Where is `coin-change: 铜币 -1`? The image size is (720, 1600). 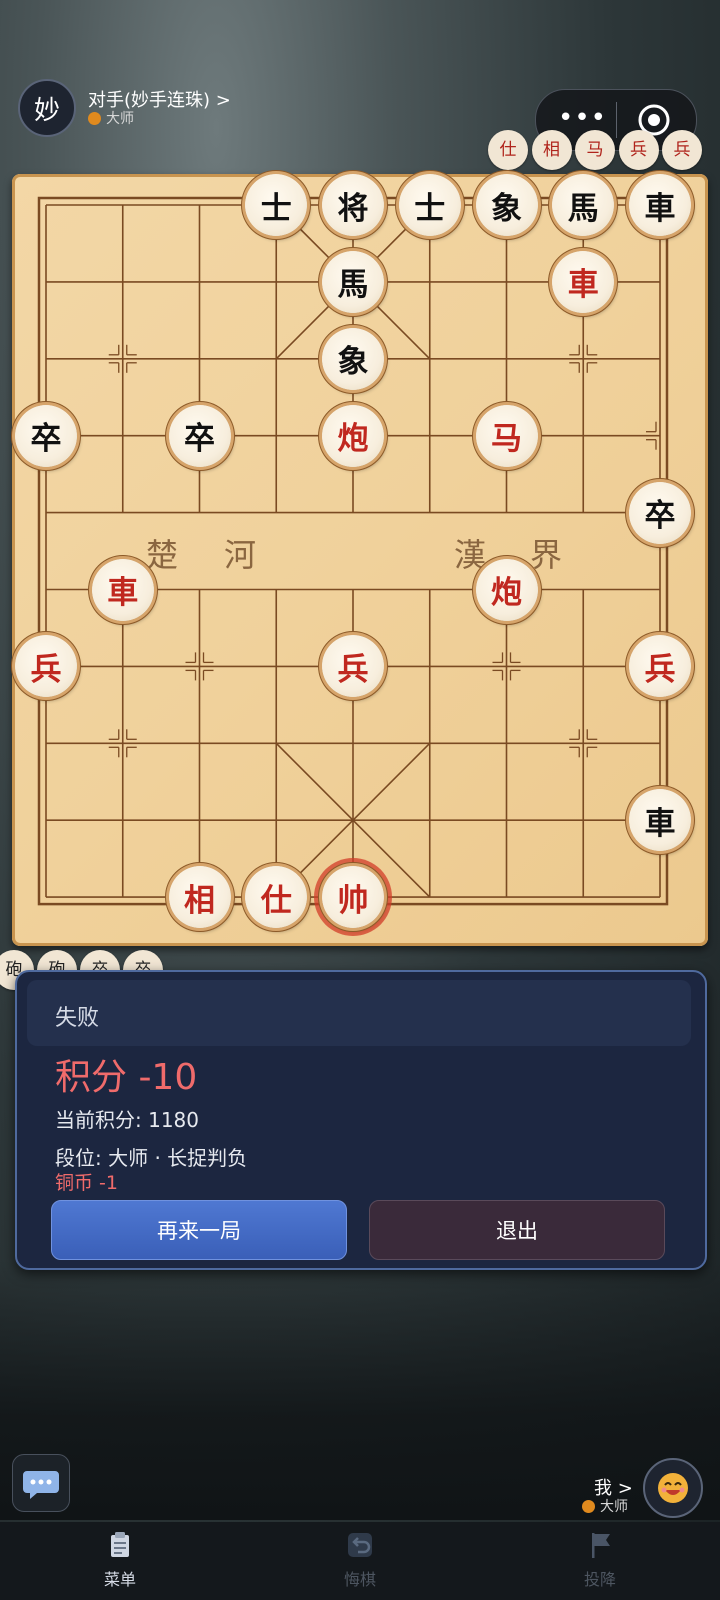
coin-change: 铜币 -1 is located at coordinates (86, 1183).